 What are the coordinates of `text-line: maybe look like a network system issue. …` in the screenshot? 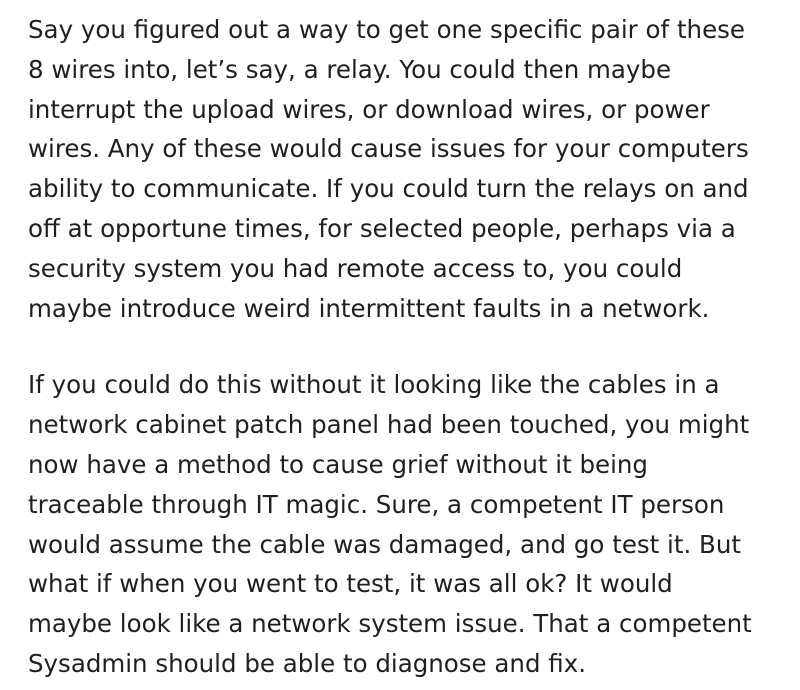 It's located at (390, 624).